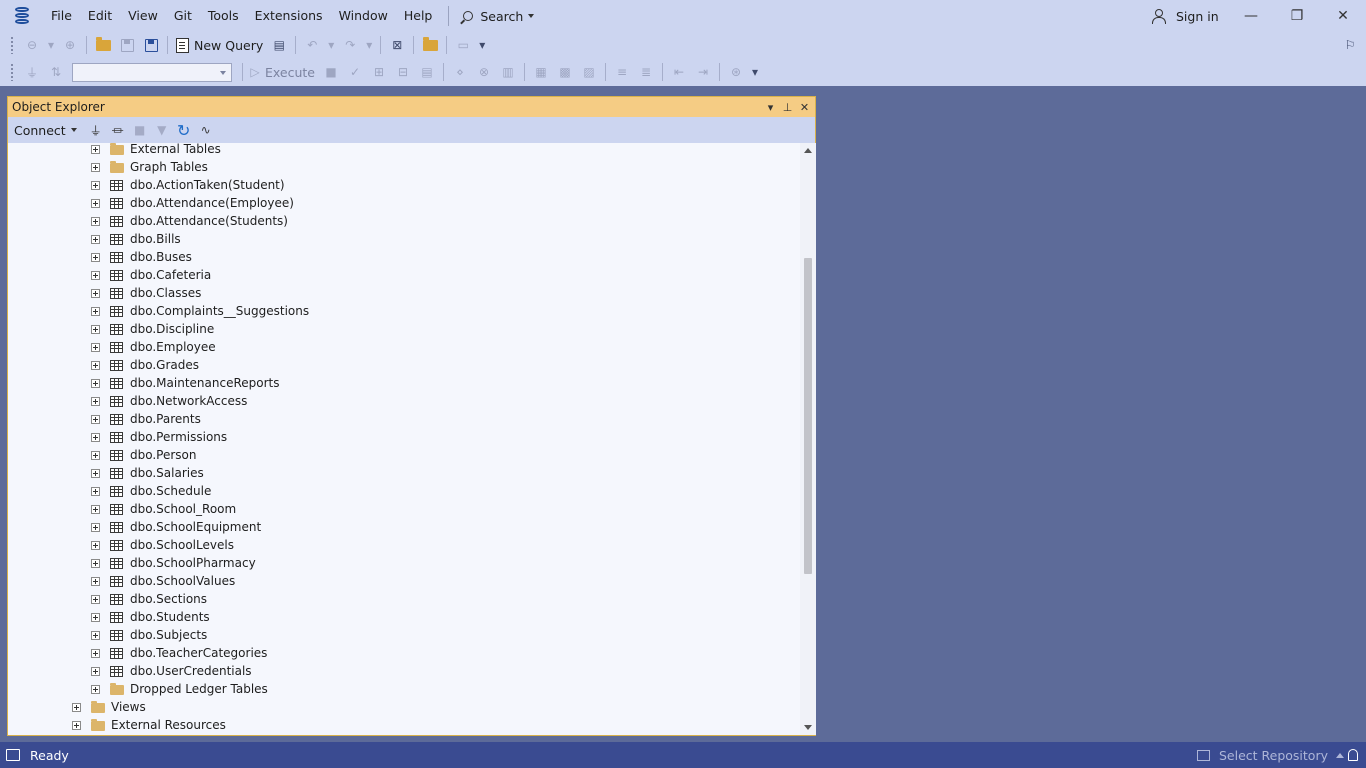 Image resolution: width=1366 pixels, height=768 pixels. What do you see at coordinates (755, 72) in the screenshot?
I see `toolbar-options-icon: ▾` at bounding box center [755, 72].